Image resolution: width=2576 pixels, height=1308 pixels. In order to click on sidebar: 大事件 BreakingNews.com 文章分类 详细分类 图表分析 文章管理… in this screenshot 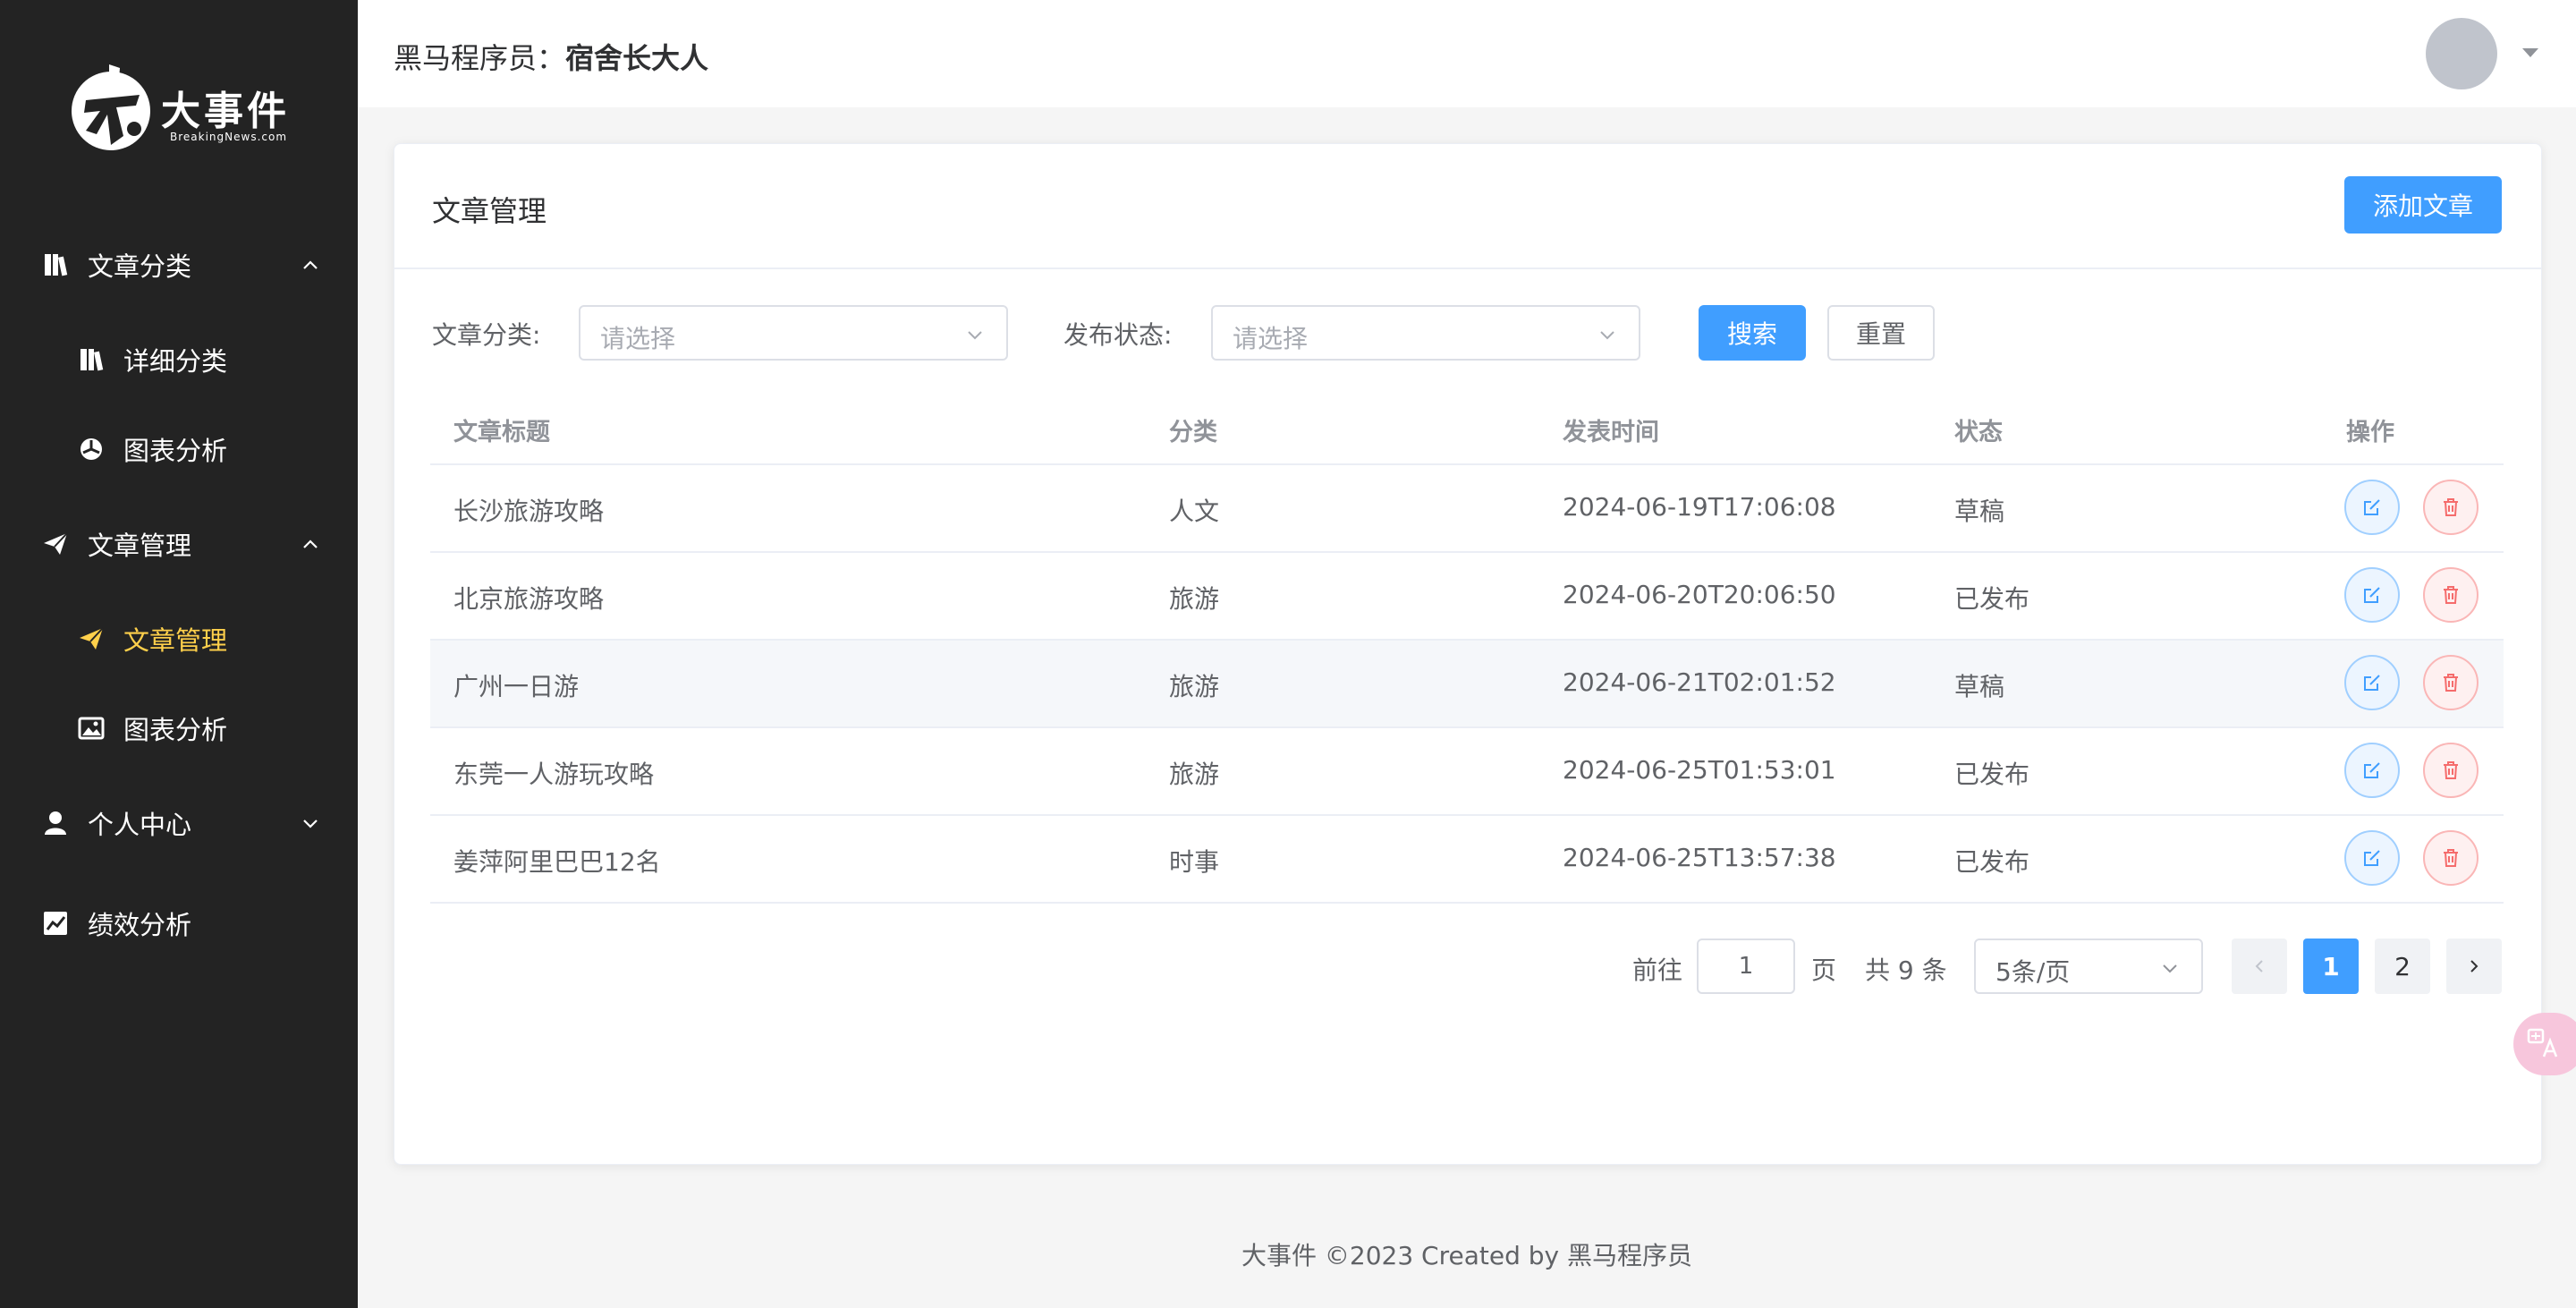, I will do `click(179, 654)`.